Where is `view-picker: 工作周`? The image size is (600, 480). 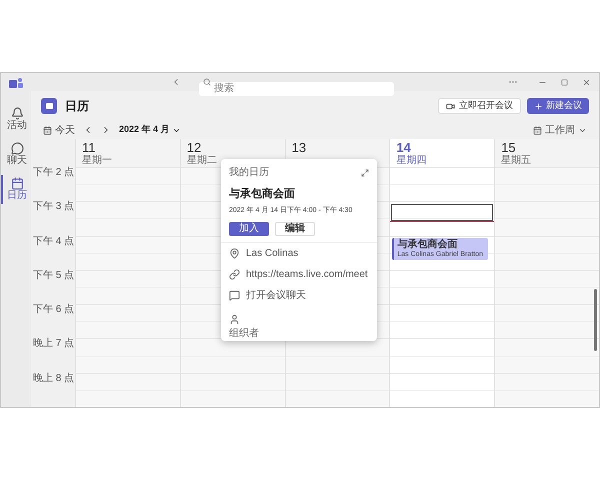
view-picker: 工作周 is located at coordinates (560, 130).